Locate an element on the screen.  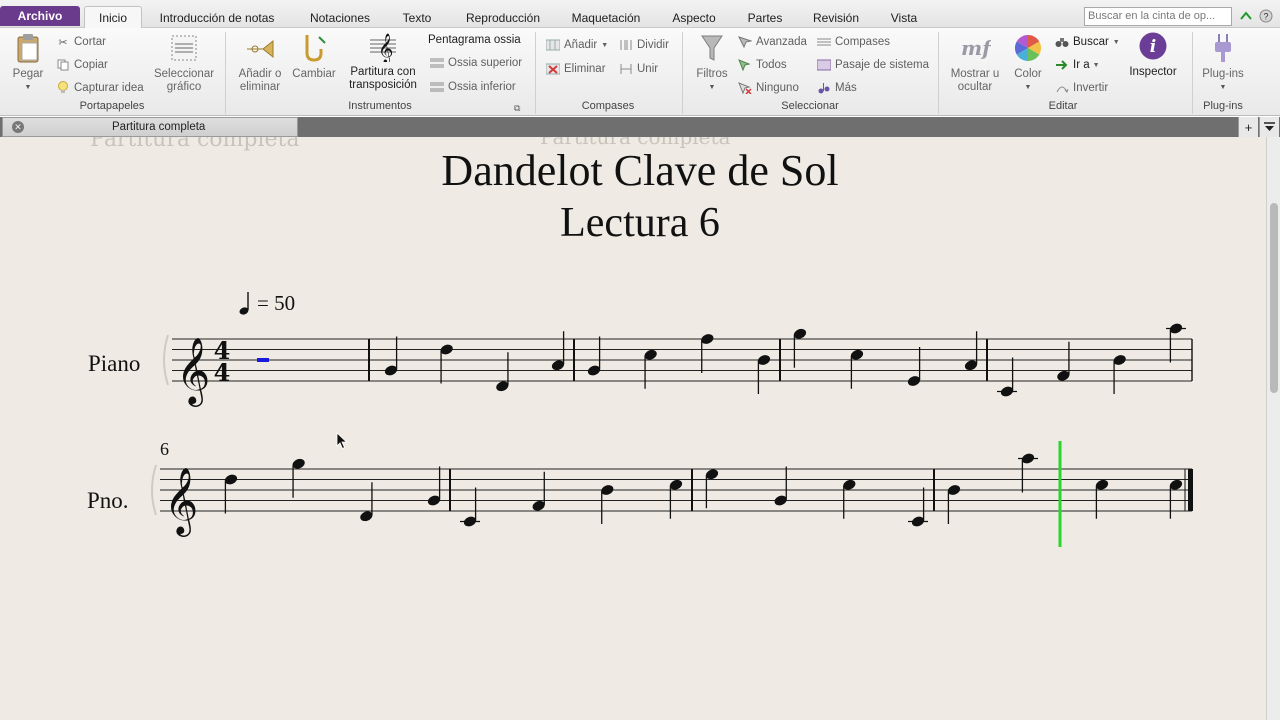
inspector-button: i Inspector is located at coordinates (1153, 54).